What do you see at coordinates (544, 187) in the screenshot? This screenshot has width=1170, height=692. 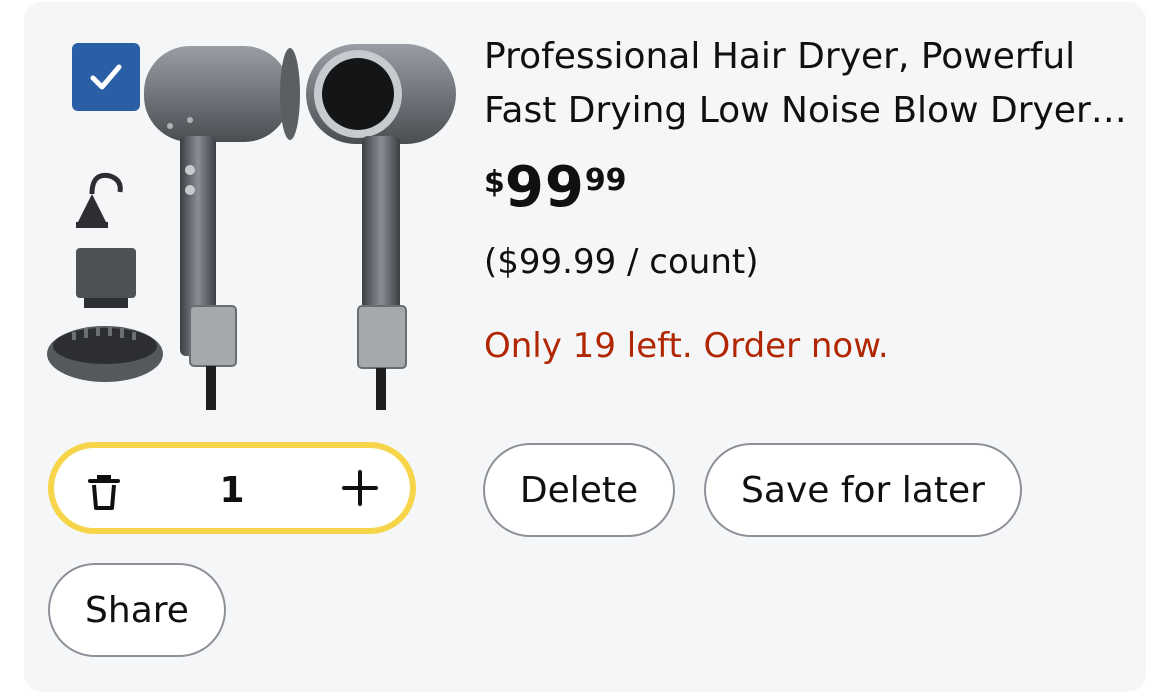 I see `price-whole: 99` at bounding box center [544, 187].